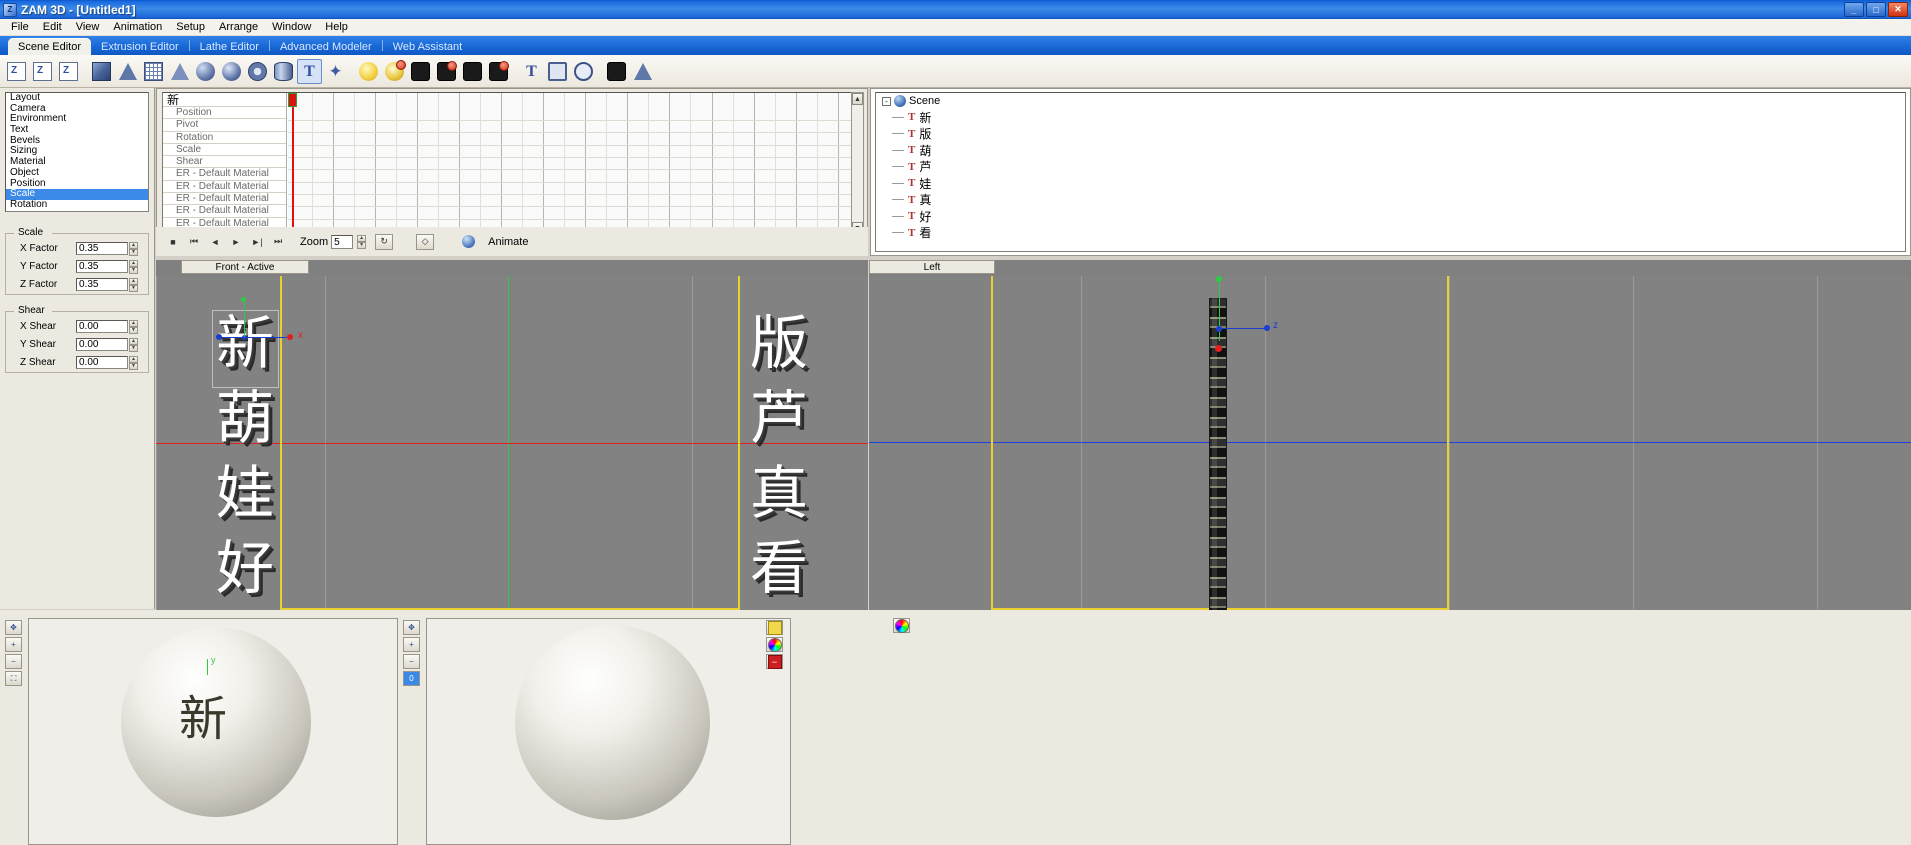 The width and height of the screenshot is (1911, 845). Describe the element at coordinates (293, 163) in the screenshot. I see `timeline-playhead` at that location.